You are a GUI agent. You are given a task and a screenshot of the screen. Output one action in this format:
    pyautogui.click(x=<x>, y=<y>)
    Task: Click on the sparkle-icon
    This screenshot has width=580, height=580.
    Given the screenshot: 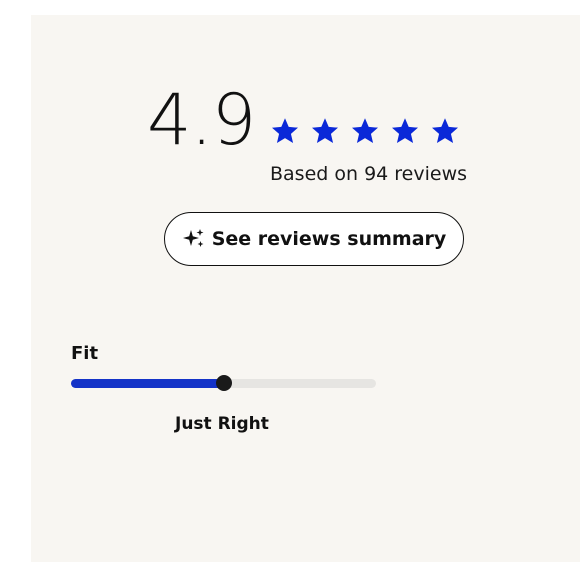 What is the action you would take?
    pyautogui.click(x=194, y=239)
    